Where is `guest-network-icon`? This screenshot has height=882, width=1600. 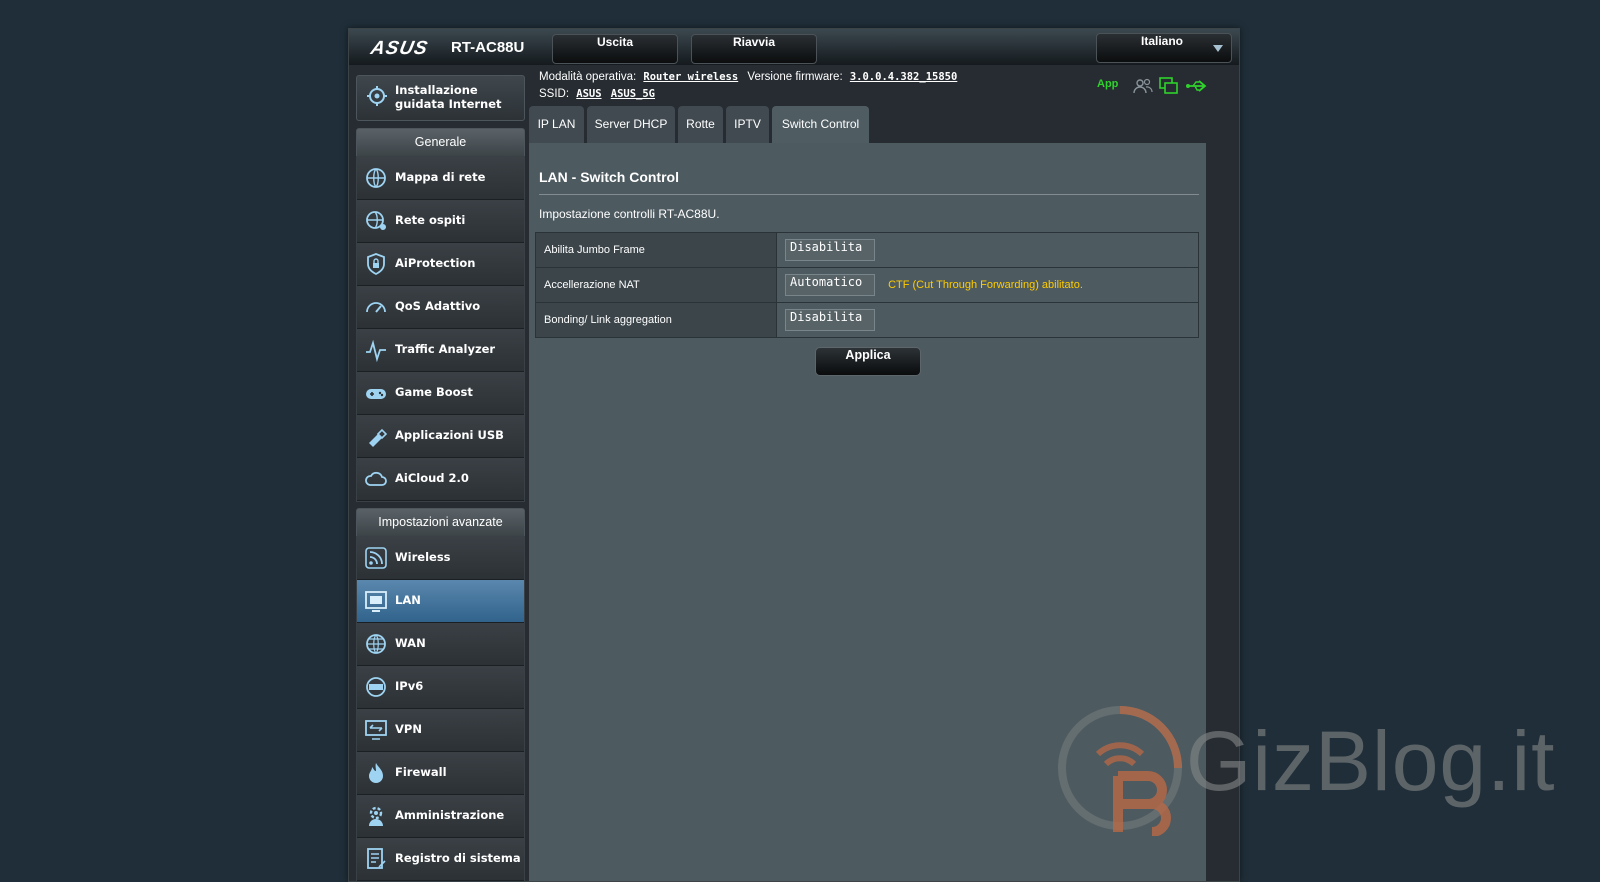
guest-network-icon is located at coordinates (376, 221).